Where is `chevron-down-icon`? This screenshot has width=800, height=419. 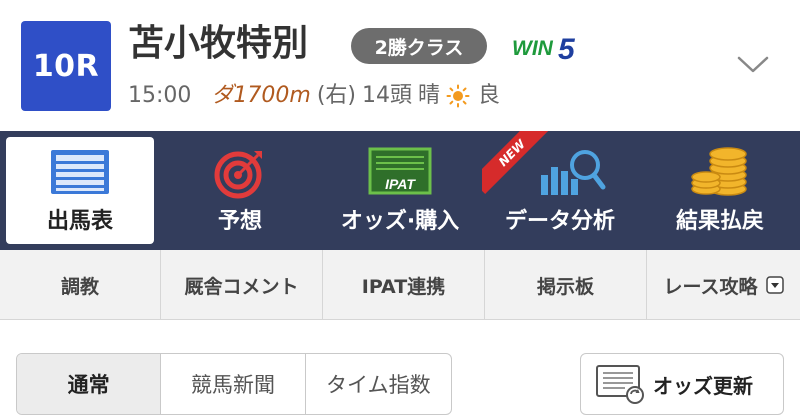 chevron-down-icon is located at coordinates (753, 65).